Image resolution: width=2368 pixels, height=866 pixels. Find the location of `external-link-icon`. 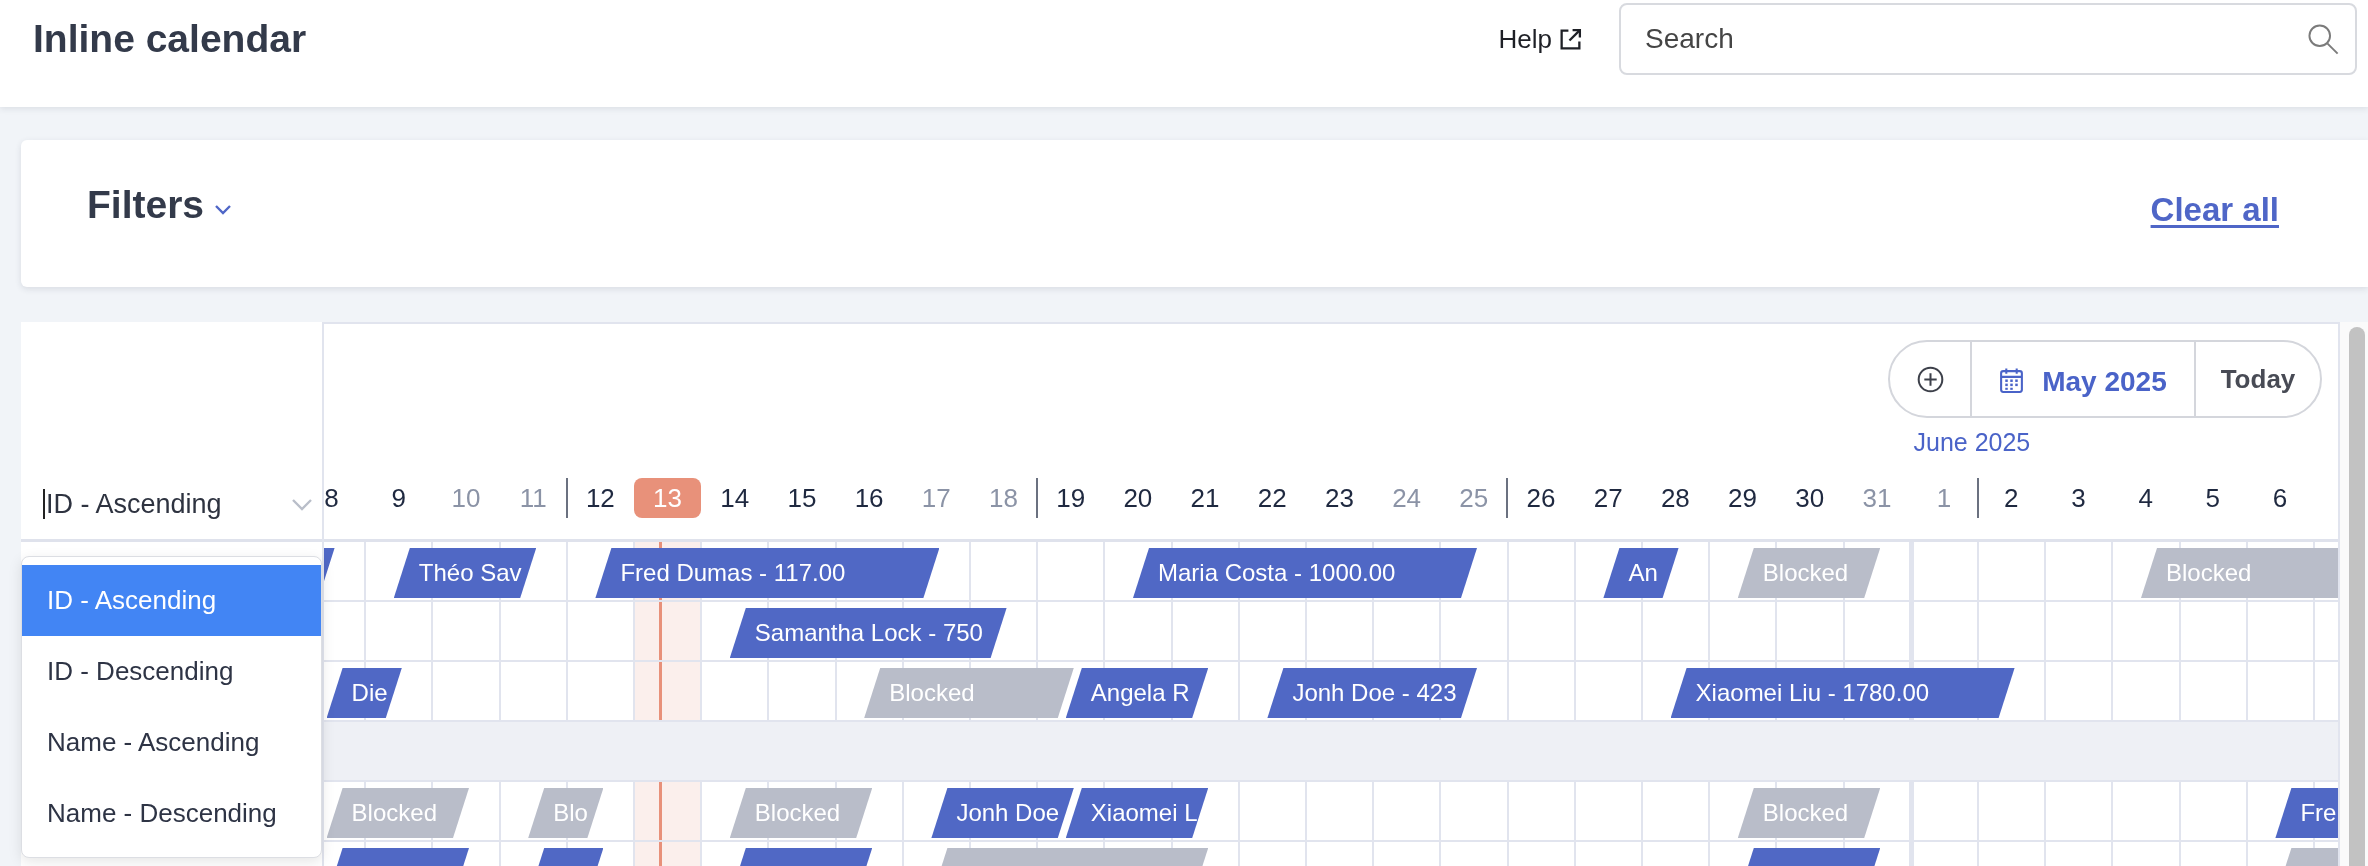

external-link-icon is located at coordinates (1570, 39).